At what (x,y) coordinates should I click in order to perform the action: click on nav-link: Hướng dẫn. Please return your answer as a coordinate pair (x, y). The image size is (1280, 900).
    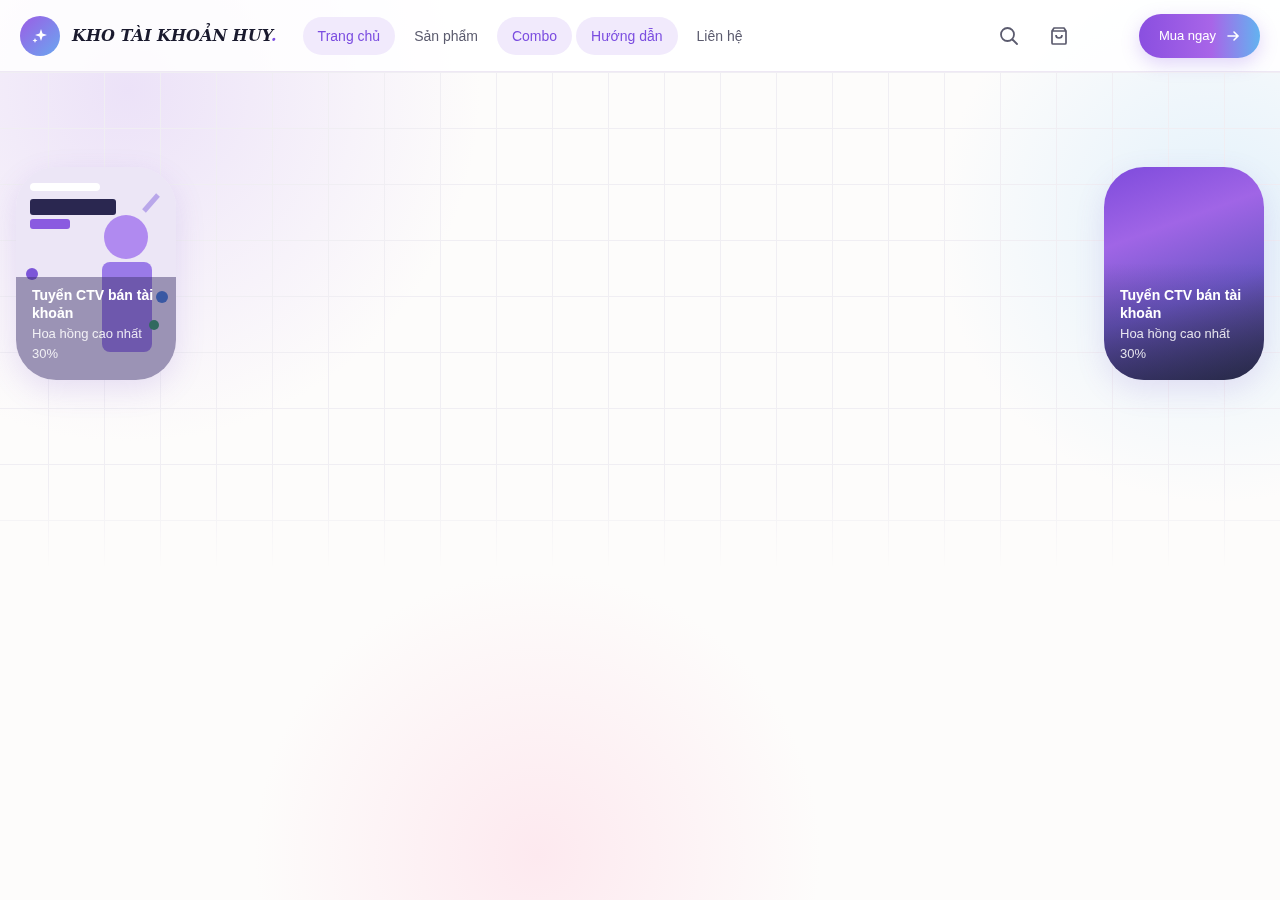
    Looking at the image, I should click on (627, 35).